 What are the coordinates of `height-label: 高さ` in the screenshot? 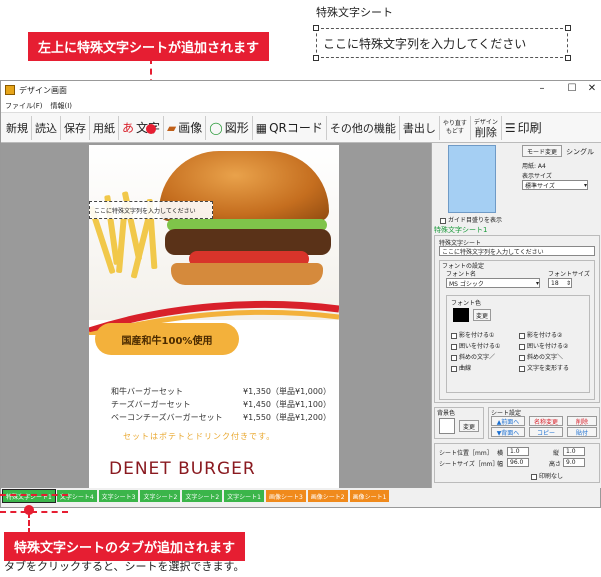 It's located at (555, 464).